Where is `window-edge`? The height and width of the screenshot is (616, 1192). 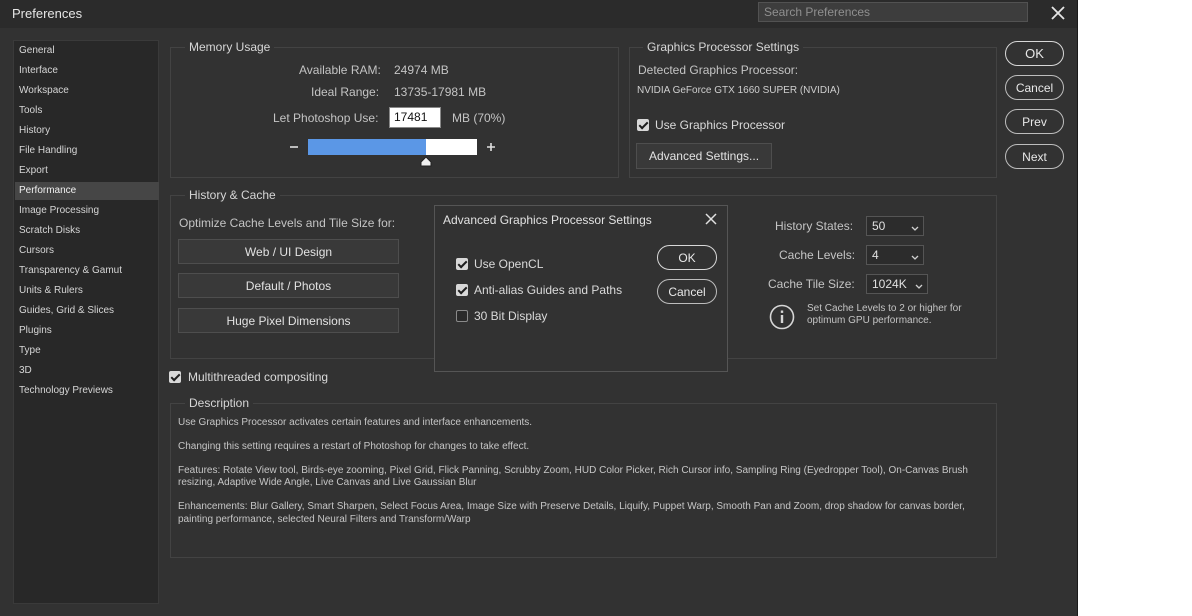 window-edge is located at coordinates (1077, 308).